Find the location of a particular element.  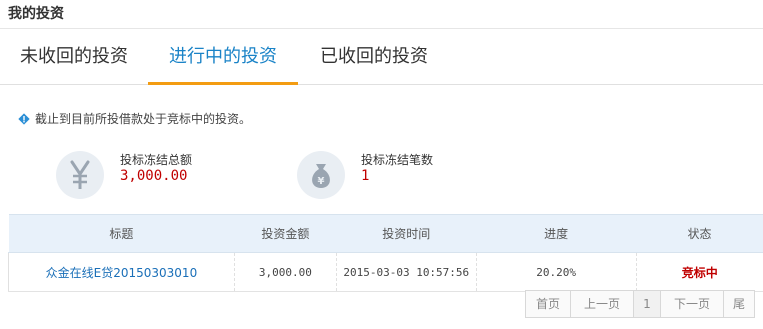

money-bag-icon: ¥ is located at coordinates (321, 175).